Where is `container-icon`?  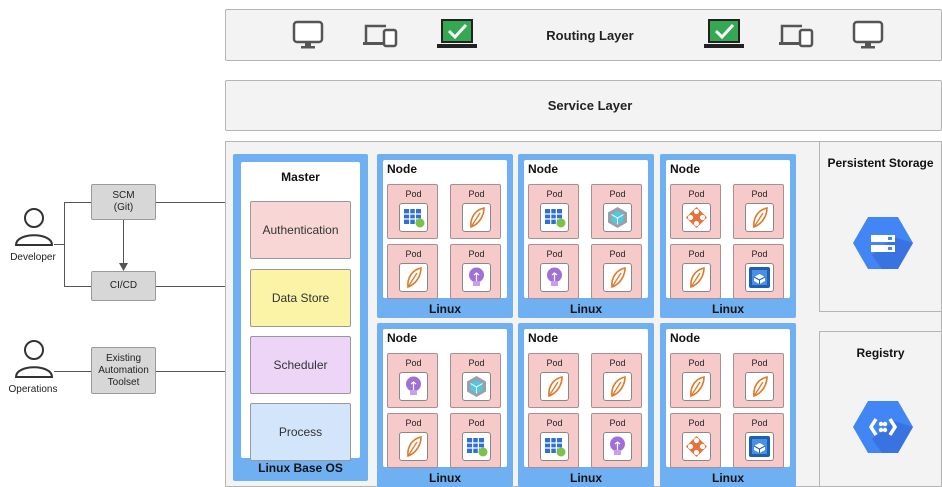
container-icon is located at coordinates (759, 277).